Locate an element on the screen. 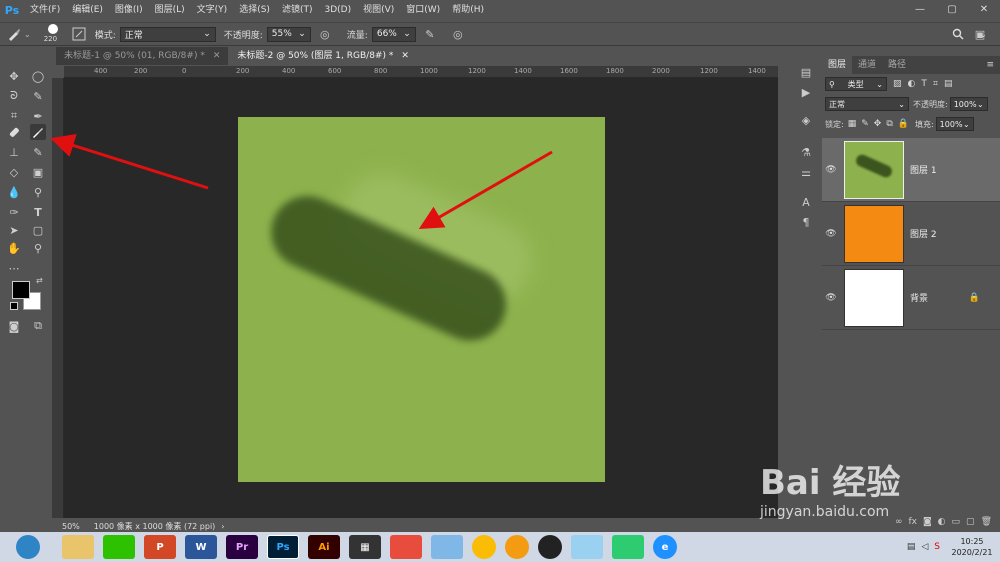  menu-view: 视图(V) is located at coordinates (378, 10).